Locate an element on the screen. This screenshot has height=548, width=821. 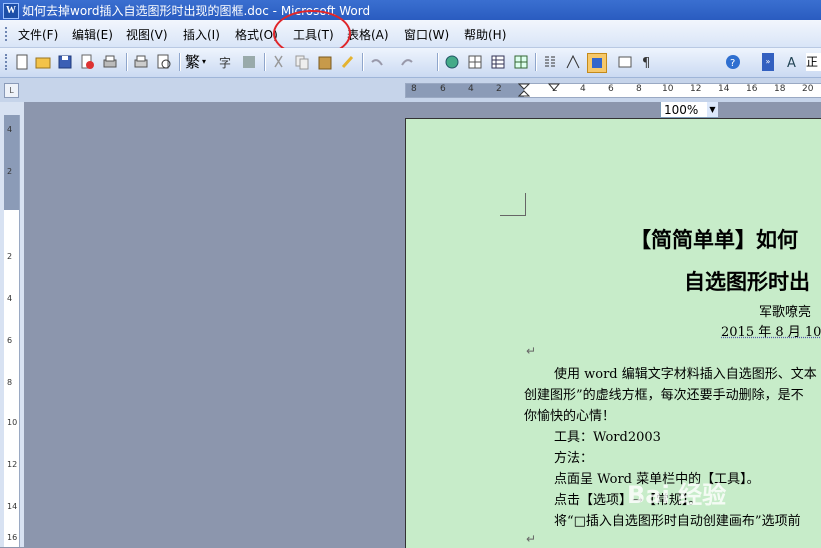
doc-line: 工具：Word2003 is located at coordinates (607, 437).